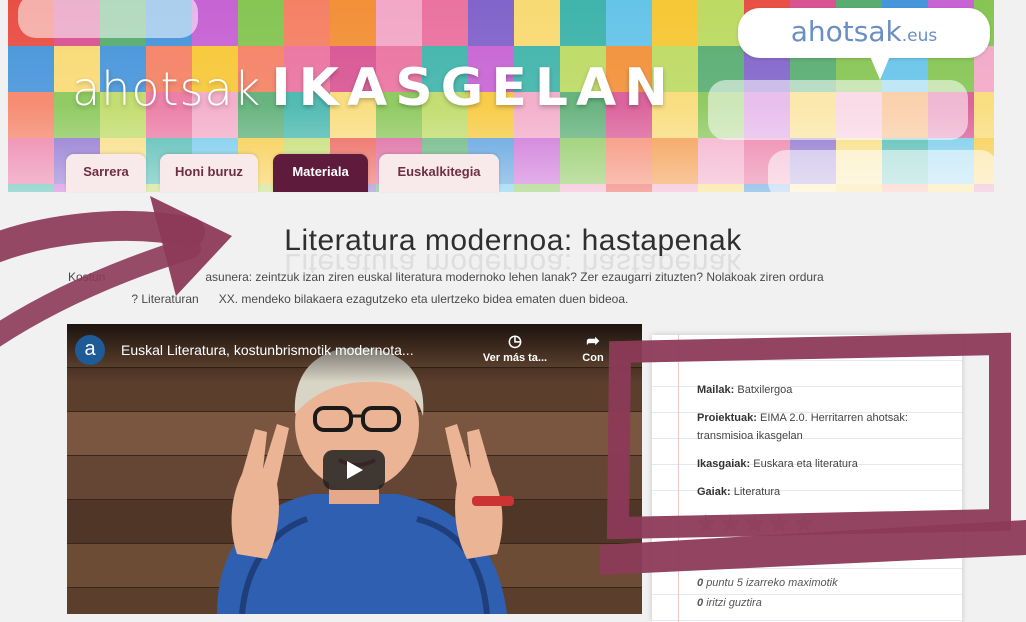 This screenshot has width=1026, height=622. I want to click on channel-avatar: a, so click(90, 350).